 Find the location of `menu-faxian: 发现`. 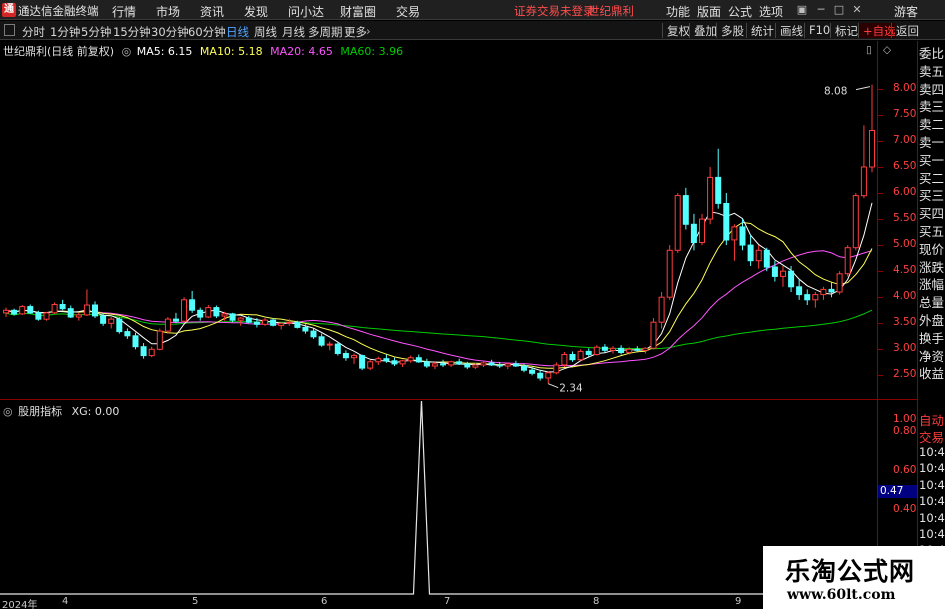

menu-faxian: 发现 is located at coordinates (256, 11).